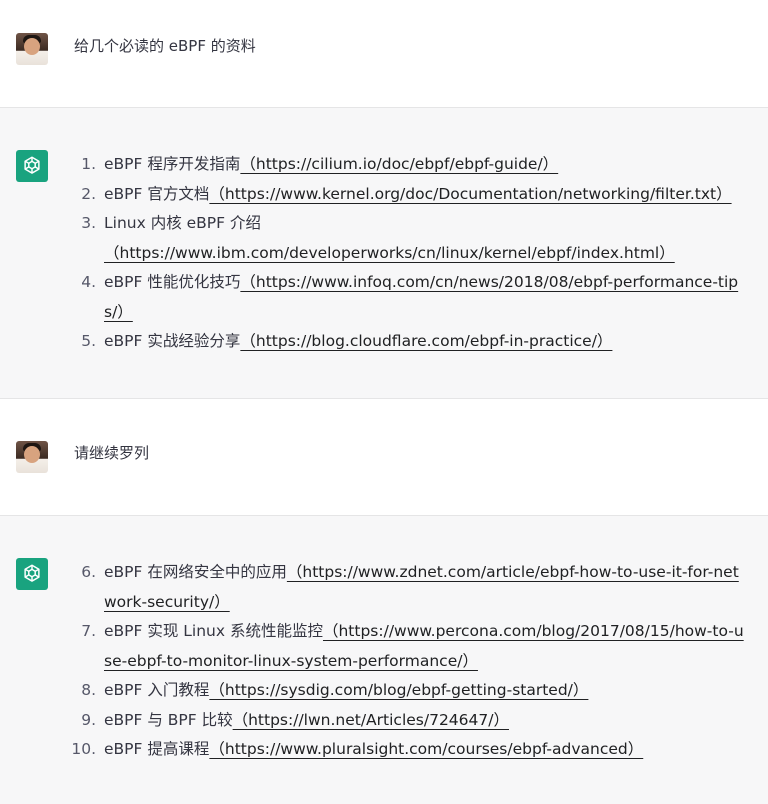  Describe the element at coordinates (172, 164) in the screenshot. I see `item-title: eBPF 程序开发指南` at that location.